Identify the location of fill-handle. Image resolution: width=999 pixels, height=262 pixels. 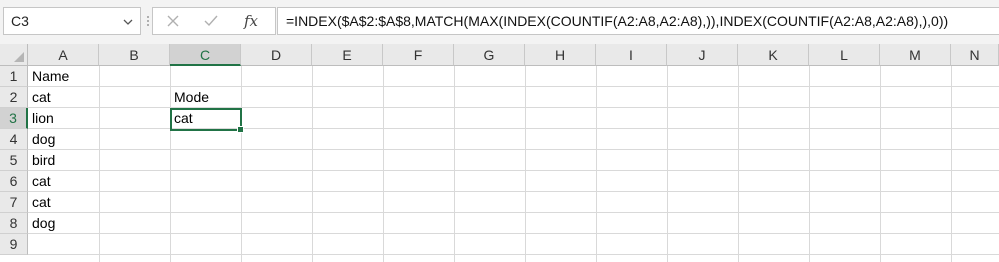
(240, 129).